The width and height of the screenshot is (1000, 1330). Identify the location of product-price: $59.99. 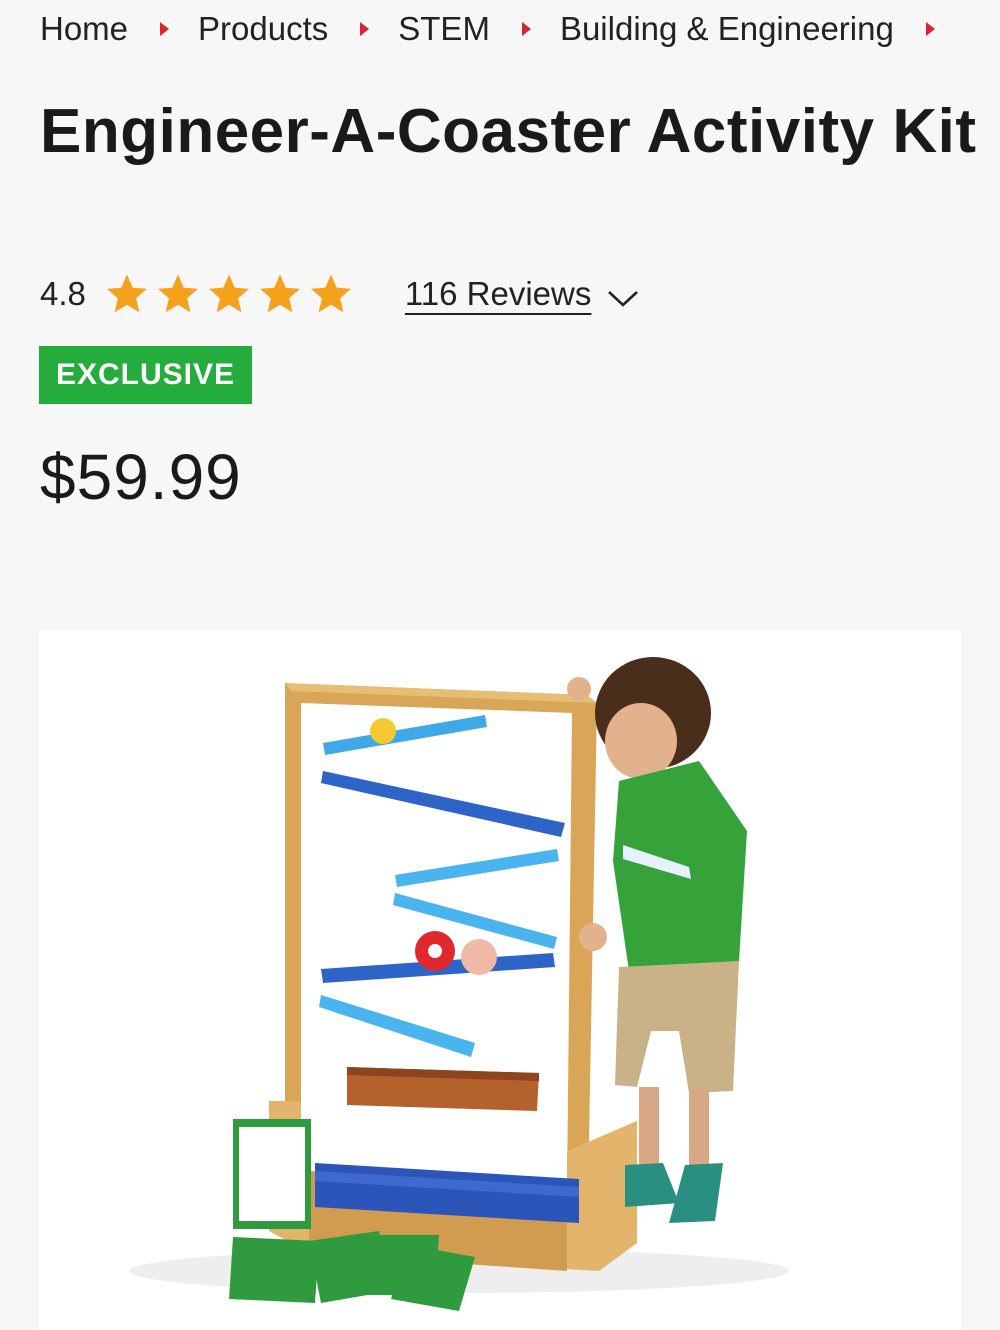
(141, 477).